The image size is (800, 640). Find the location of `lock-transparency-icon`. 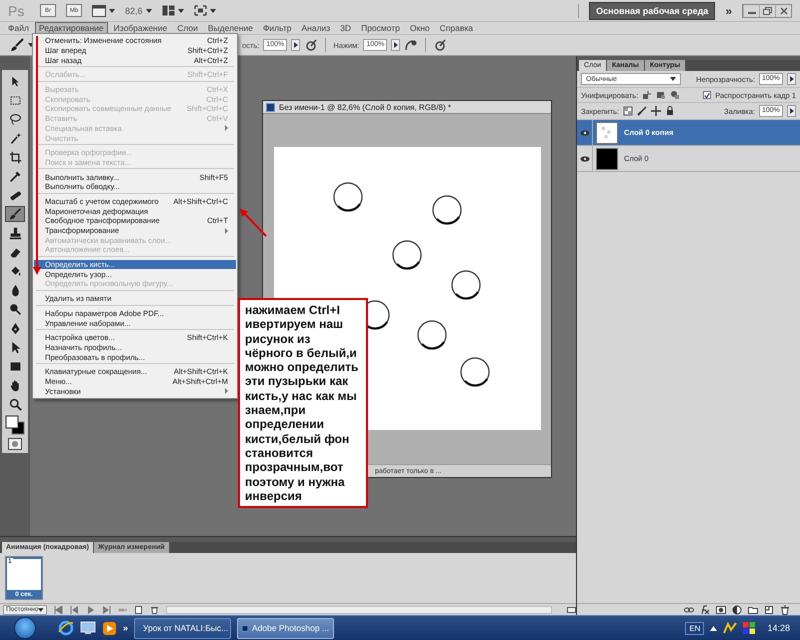

lock-transparency-icon is located at coordinates (628, 111).